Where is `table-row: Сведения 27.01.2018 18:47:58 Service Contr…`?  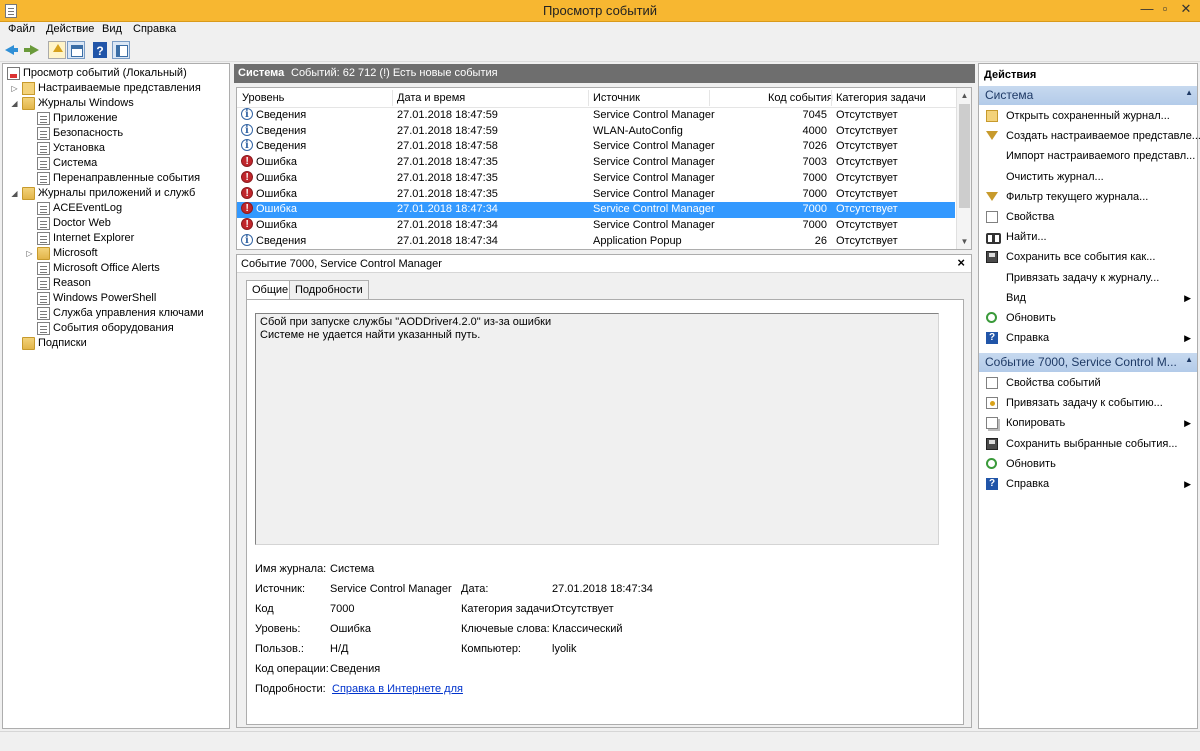 table-row: Сведения 27.01.2018 18:47:58 Service Contr… is located at coordinates (596, 146).